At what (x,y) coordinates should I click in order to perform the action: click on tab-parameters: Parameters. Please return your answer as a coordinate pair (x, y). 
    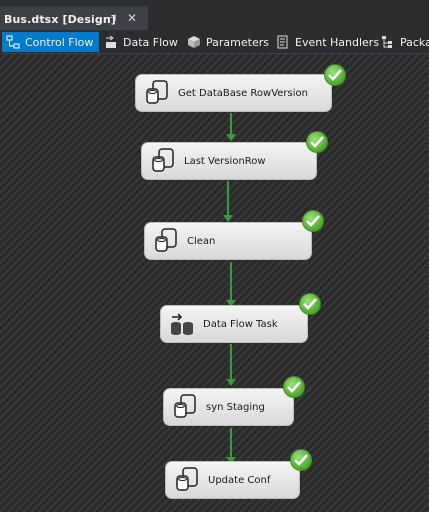
    Looking at the image, I should click on (226, 42).